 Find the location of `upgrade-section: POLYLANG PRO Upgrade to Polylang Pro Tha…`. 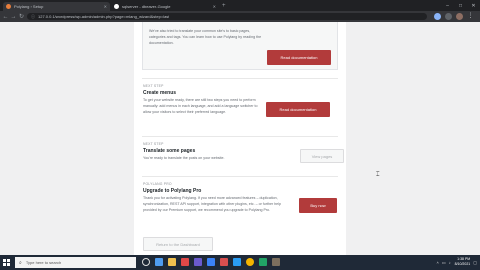

upgrade-section: POLYLANG PRO Upgrade to Polylang Pro Tha… is located at coordinates (240, 207).